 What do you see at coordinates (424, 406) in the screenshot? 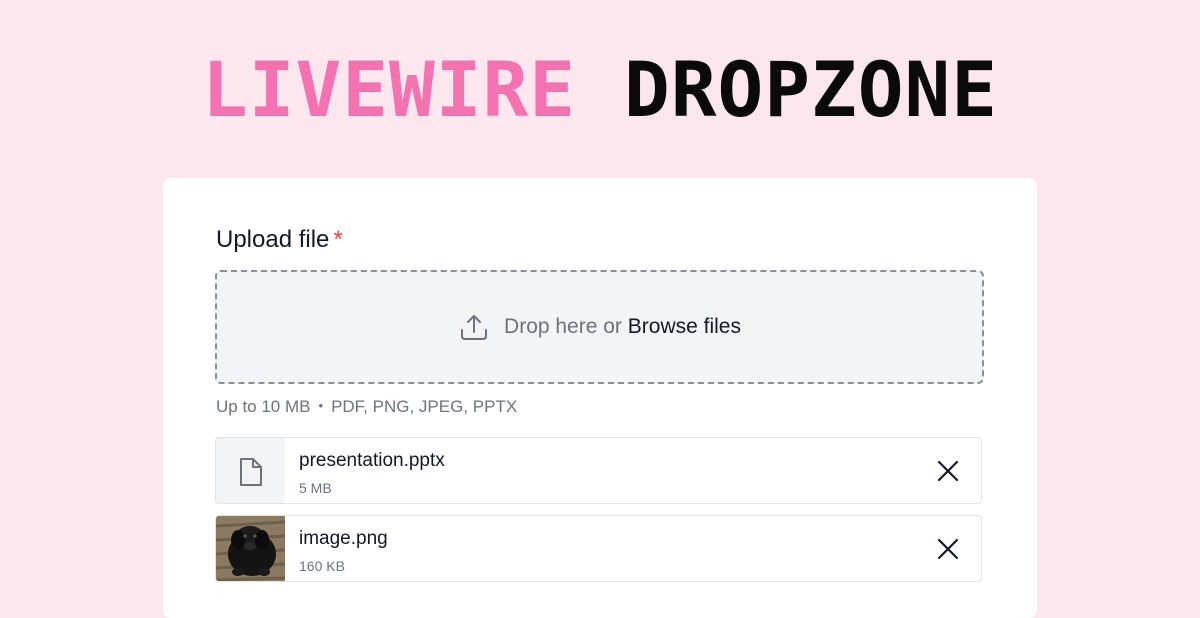
I see `hint-file-types: PDF, PNG, JPEG, PPTX` at bounding box center [424, 406].